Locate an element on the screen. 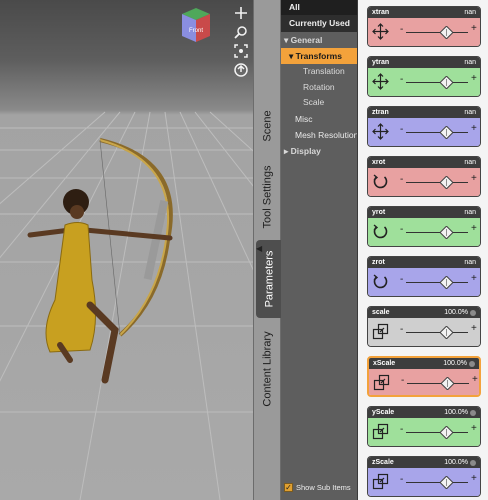  tree-item-scale: Scale is located at coordinates (319, 103).